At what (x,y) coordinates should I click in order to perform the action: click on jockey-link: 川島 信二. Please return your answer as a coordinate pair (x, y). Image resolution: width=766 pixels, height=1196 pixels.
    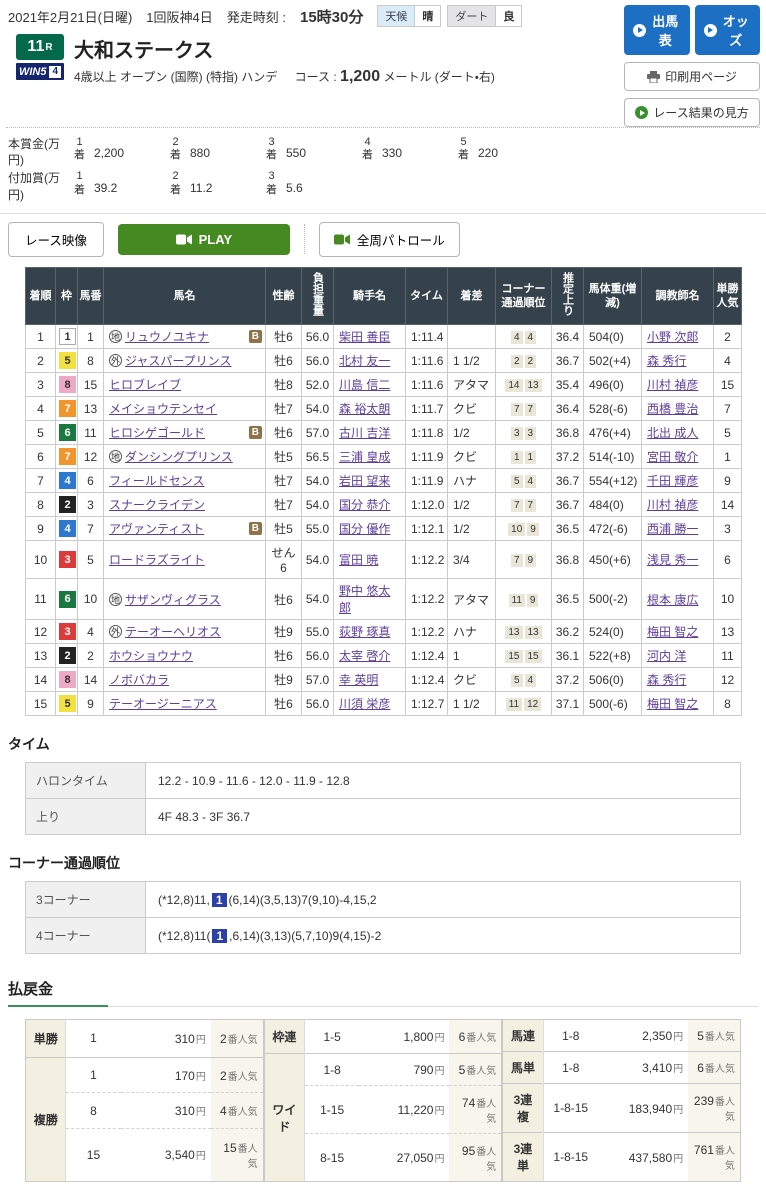
    Looking at the image, I should click on (364, 385).